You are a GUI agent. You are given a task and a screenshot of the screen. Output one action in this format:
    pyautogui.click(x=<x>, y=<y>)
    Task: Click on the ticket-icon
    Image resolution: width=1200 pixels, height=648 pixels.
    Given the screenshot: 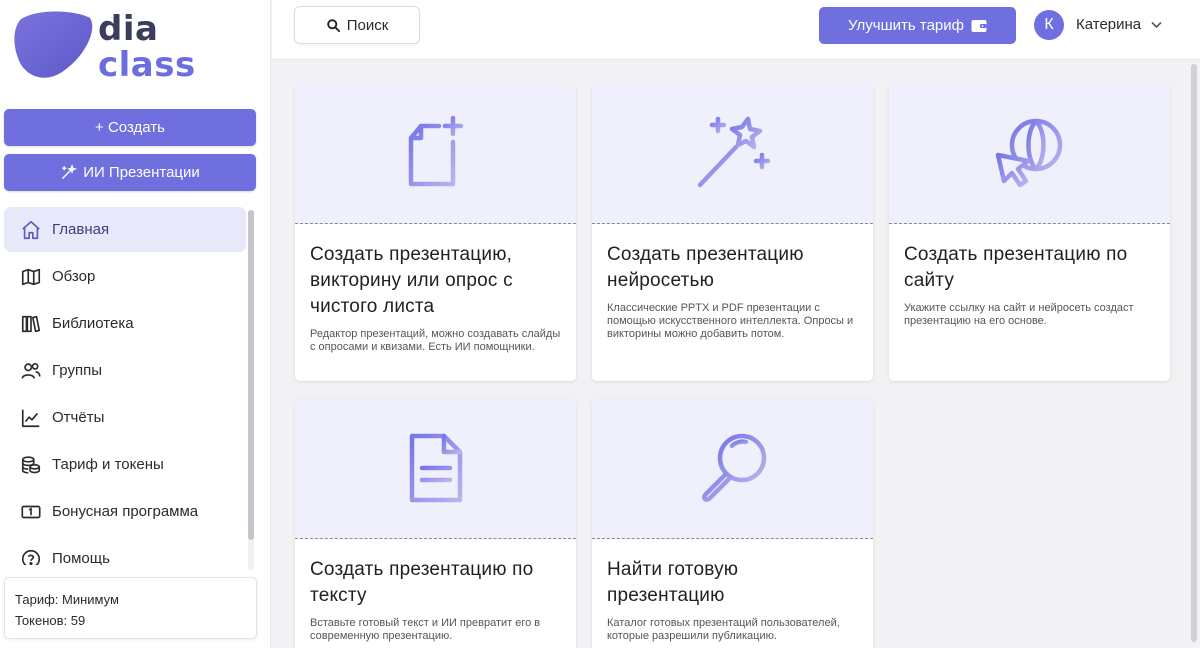 What is the action you would take?
    pyautogui.click(x=31, y=511)
    